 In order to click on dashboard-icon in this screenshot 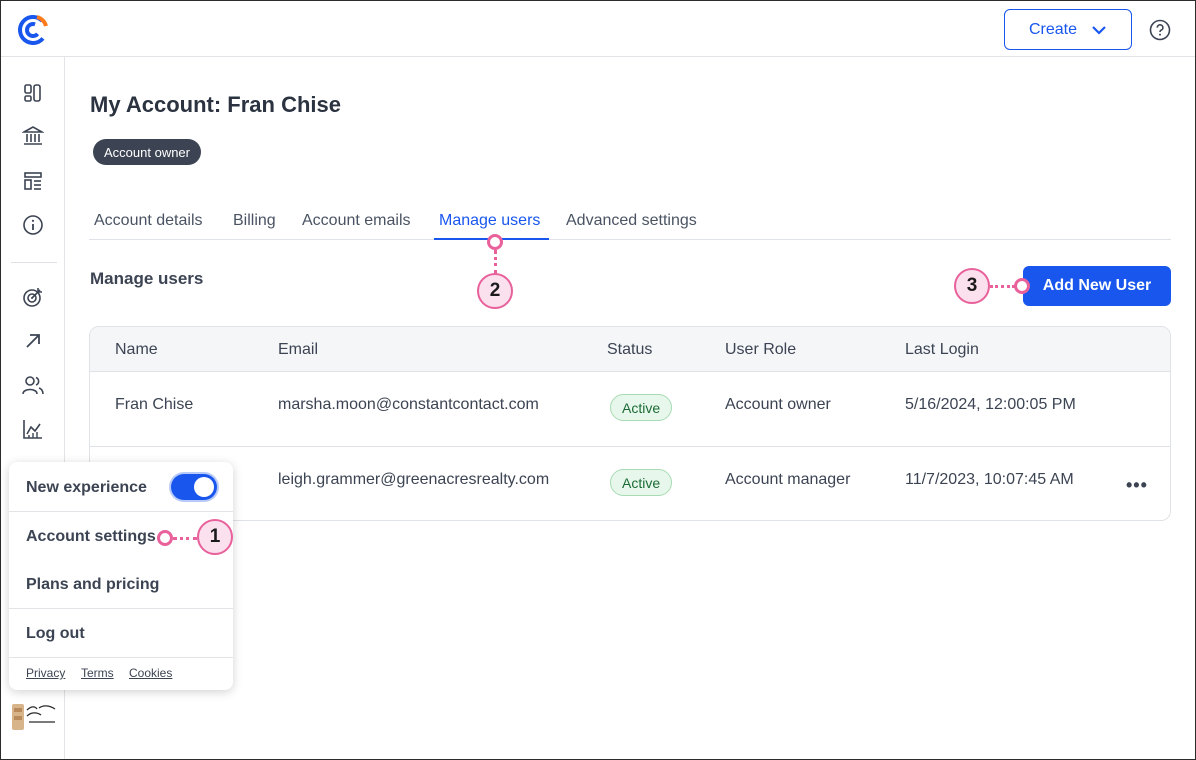, I will do `click(33, 93)`.